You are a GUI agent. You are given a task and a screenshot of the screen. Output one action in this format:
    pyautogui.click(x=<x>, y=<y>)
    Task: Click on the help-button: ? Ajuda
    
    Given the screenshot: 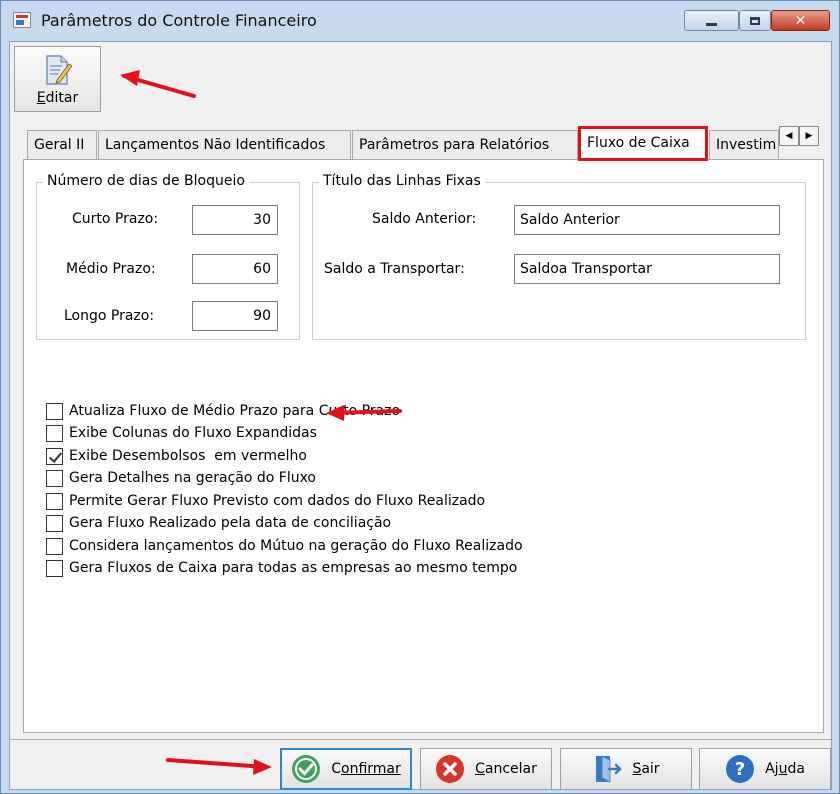 What is the action you would take?
    pyautogui.click(x=765, y=769)
    